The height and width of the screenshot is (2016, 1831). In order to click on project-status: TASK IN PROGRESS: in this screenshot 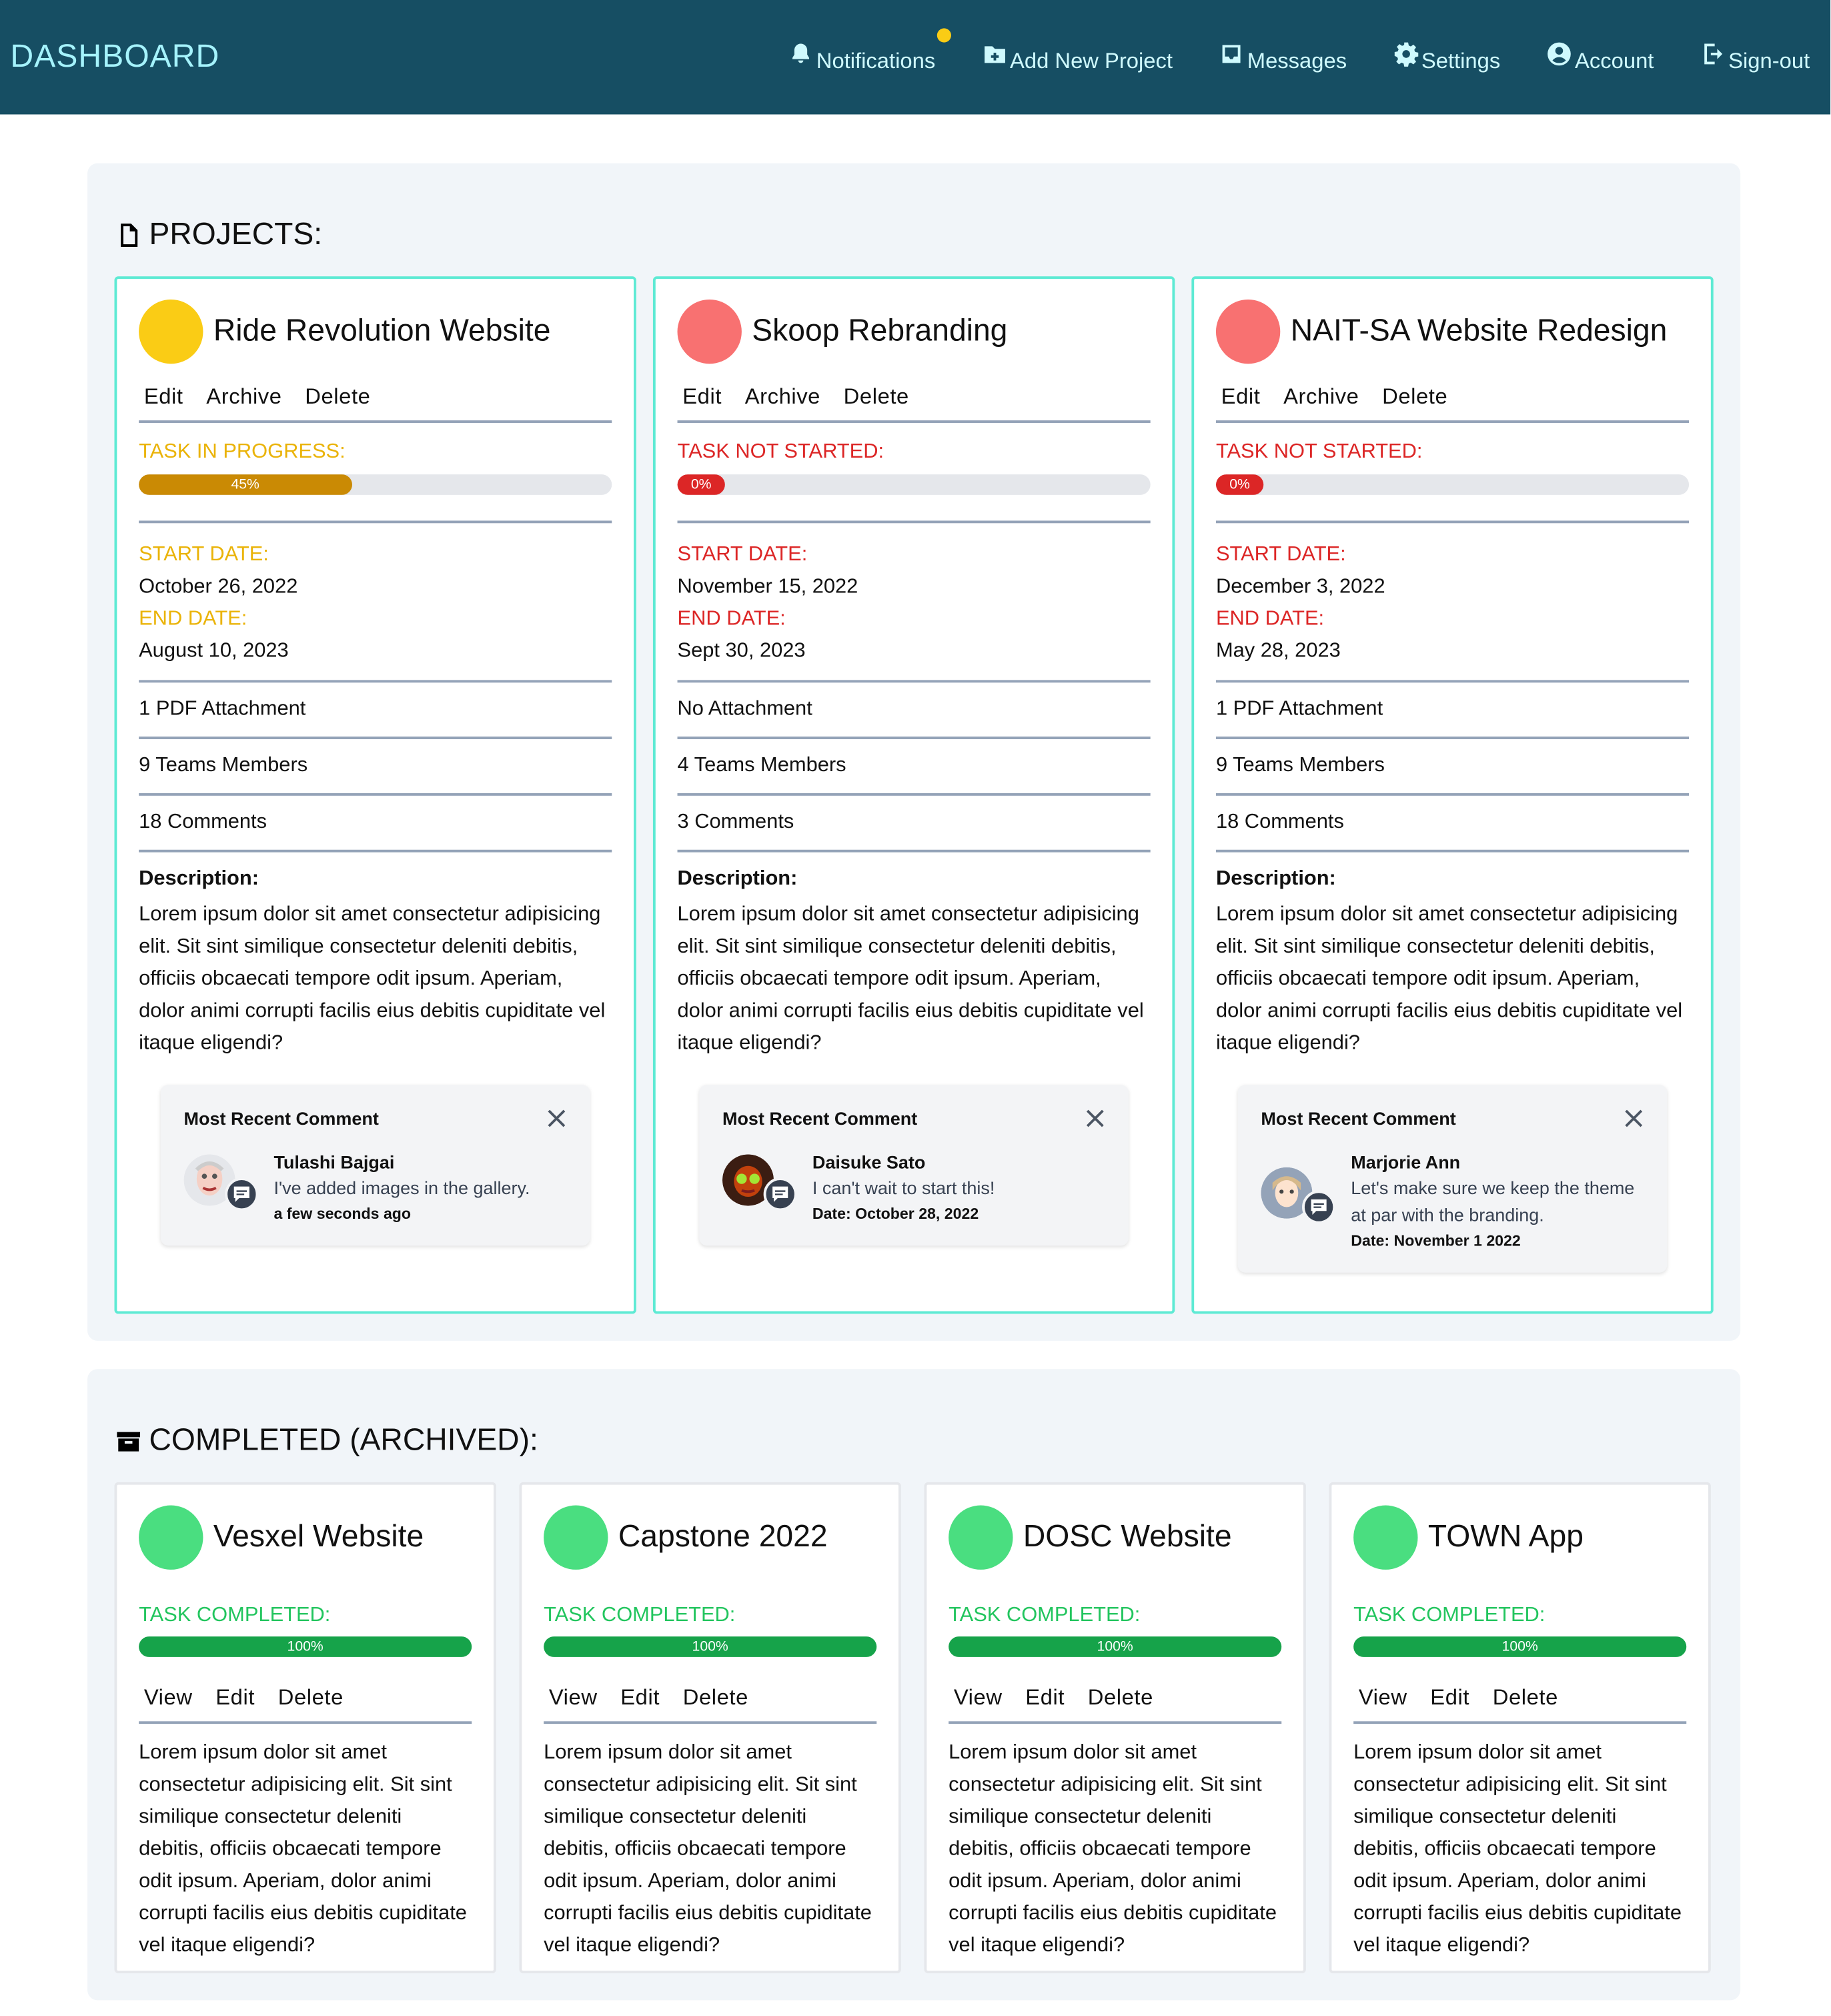, I will do `click(242, 451)`.